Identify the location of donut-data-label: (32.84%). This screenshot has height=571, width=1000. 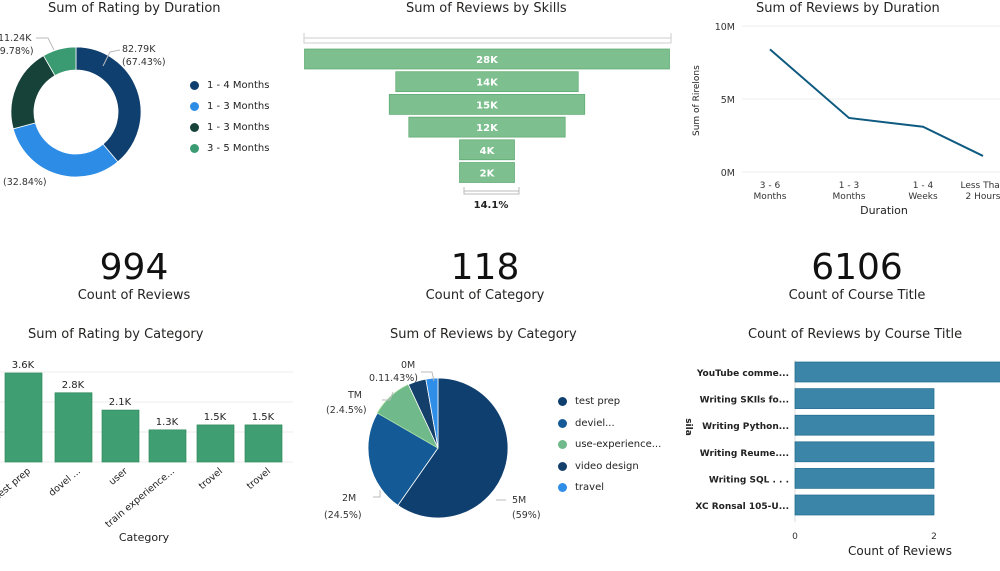
(25, 182).